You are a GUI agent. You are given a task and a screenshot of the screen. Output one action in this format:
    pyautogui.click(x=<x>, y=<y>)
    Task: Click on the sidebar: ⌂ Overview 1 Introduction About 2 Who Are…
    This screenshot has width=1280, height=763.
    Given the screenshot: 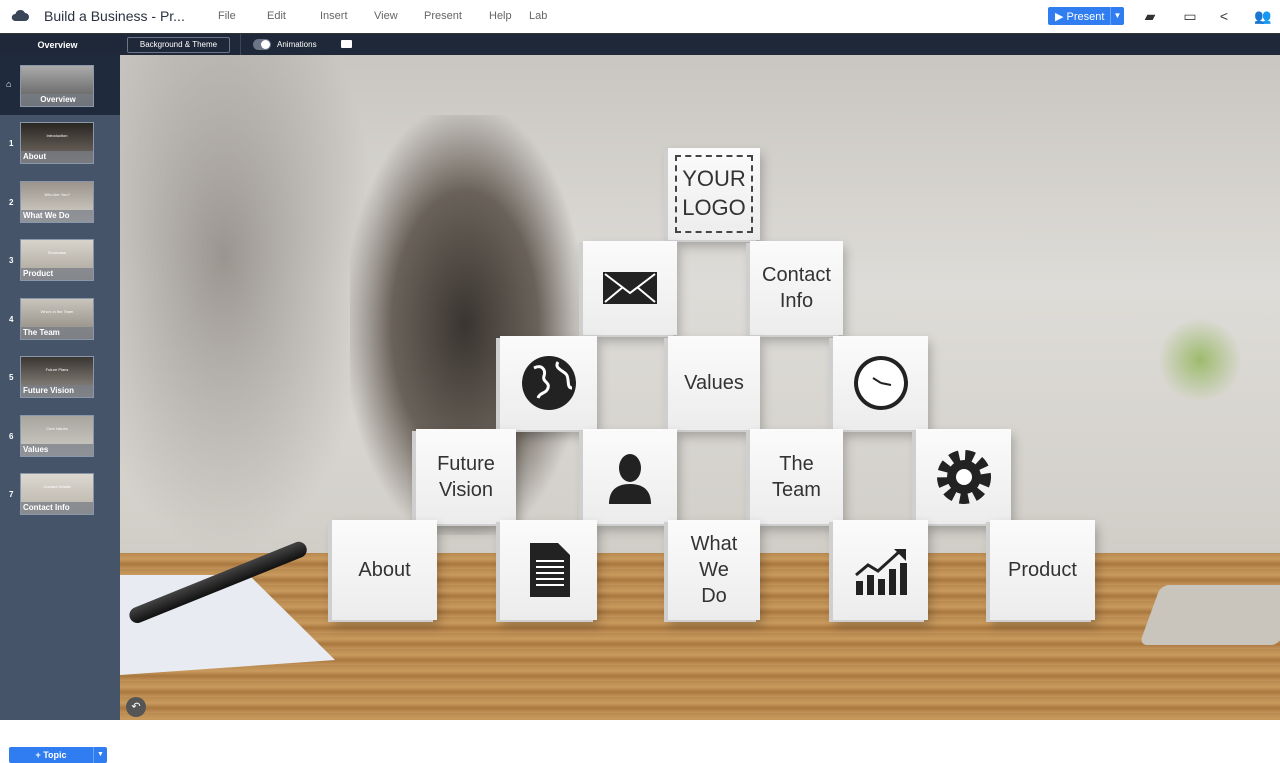 What is the action you would take?
    pyautogui.click(x=60, y=409)
    